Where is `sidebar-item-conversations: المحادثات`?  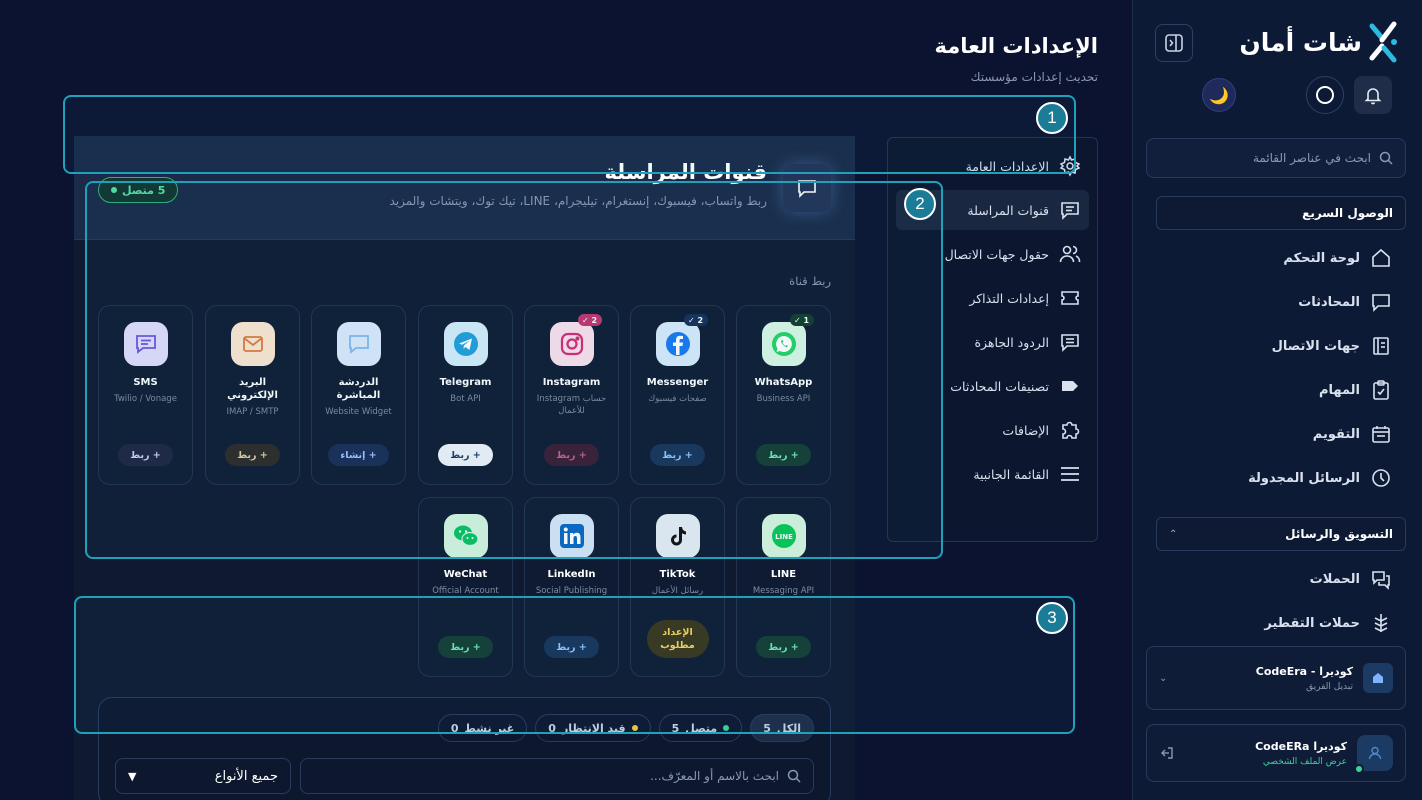 sidebar-item-conversations: المحادثات is located at coordinates (1320, 302).